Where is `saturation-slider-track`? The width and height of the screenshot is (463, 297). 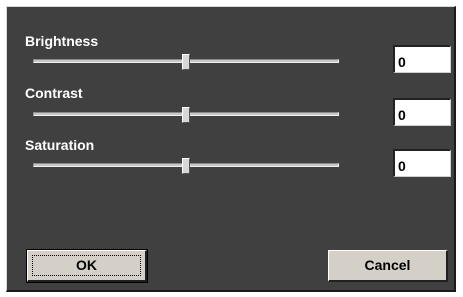
saturation-slider-track is located at coordinates (186, 166).